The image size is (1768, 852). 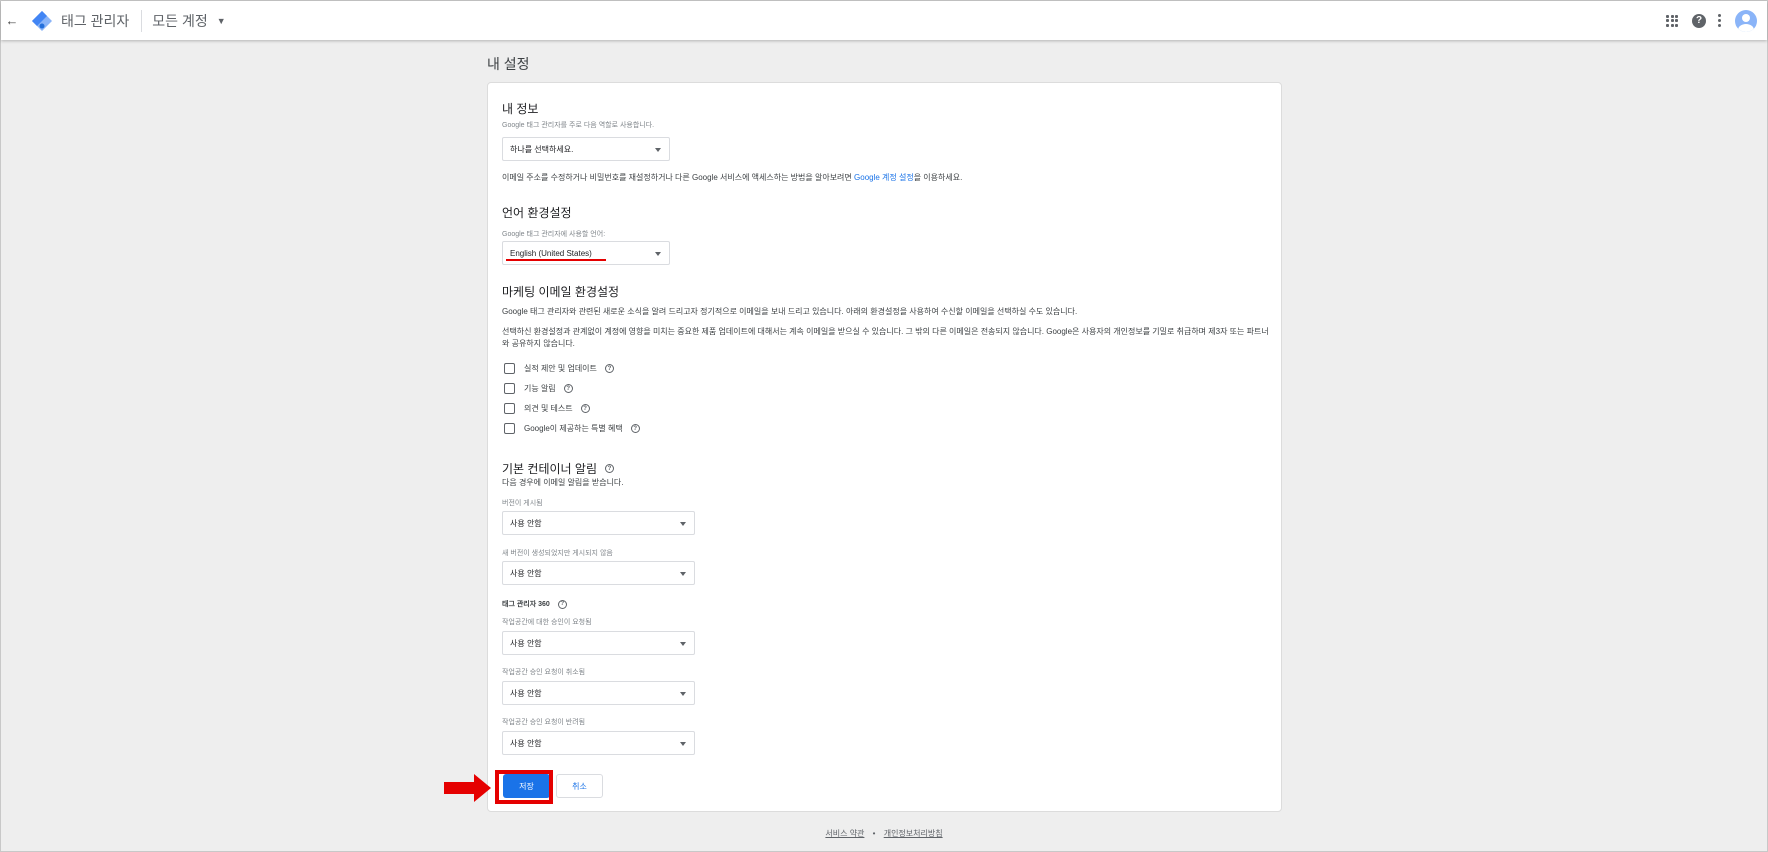 I want to click on checkbox-label: Google이 제공하는 특별 혜택, so click(x=573, y=428).